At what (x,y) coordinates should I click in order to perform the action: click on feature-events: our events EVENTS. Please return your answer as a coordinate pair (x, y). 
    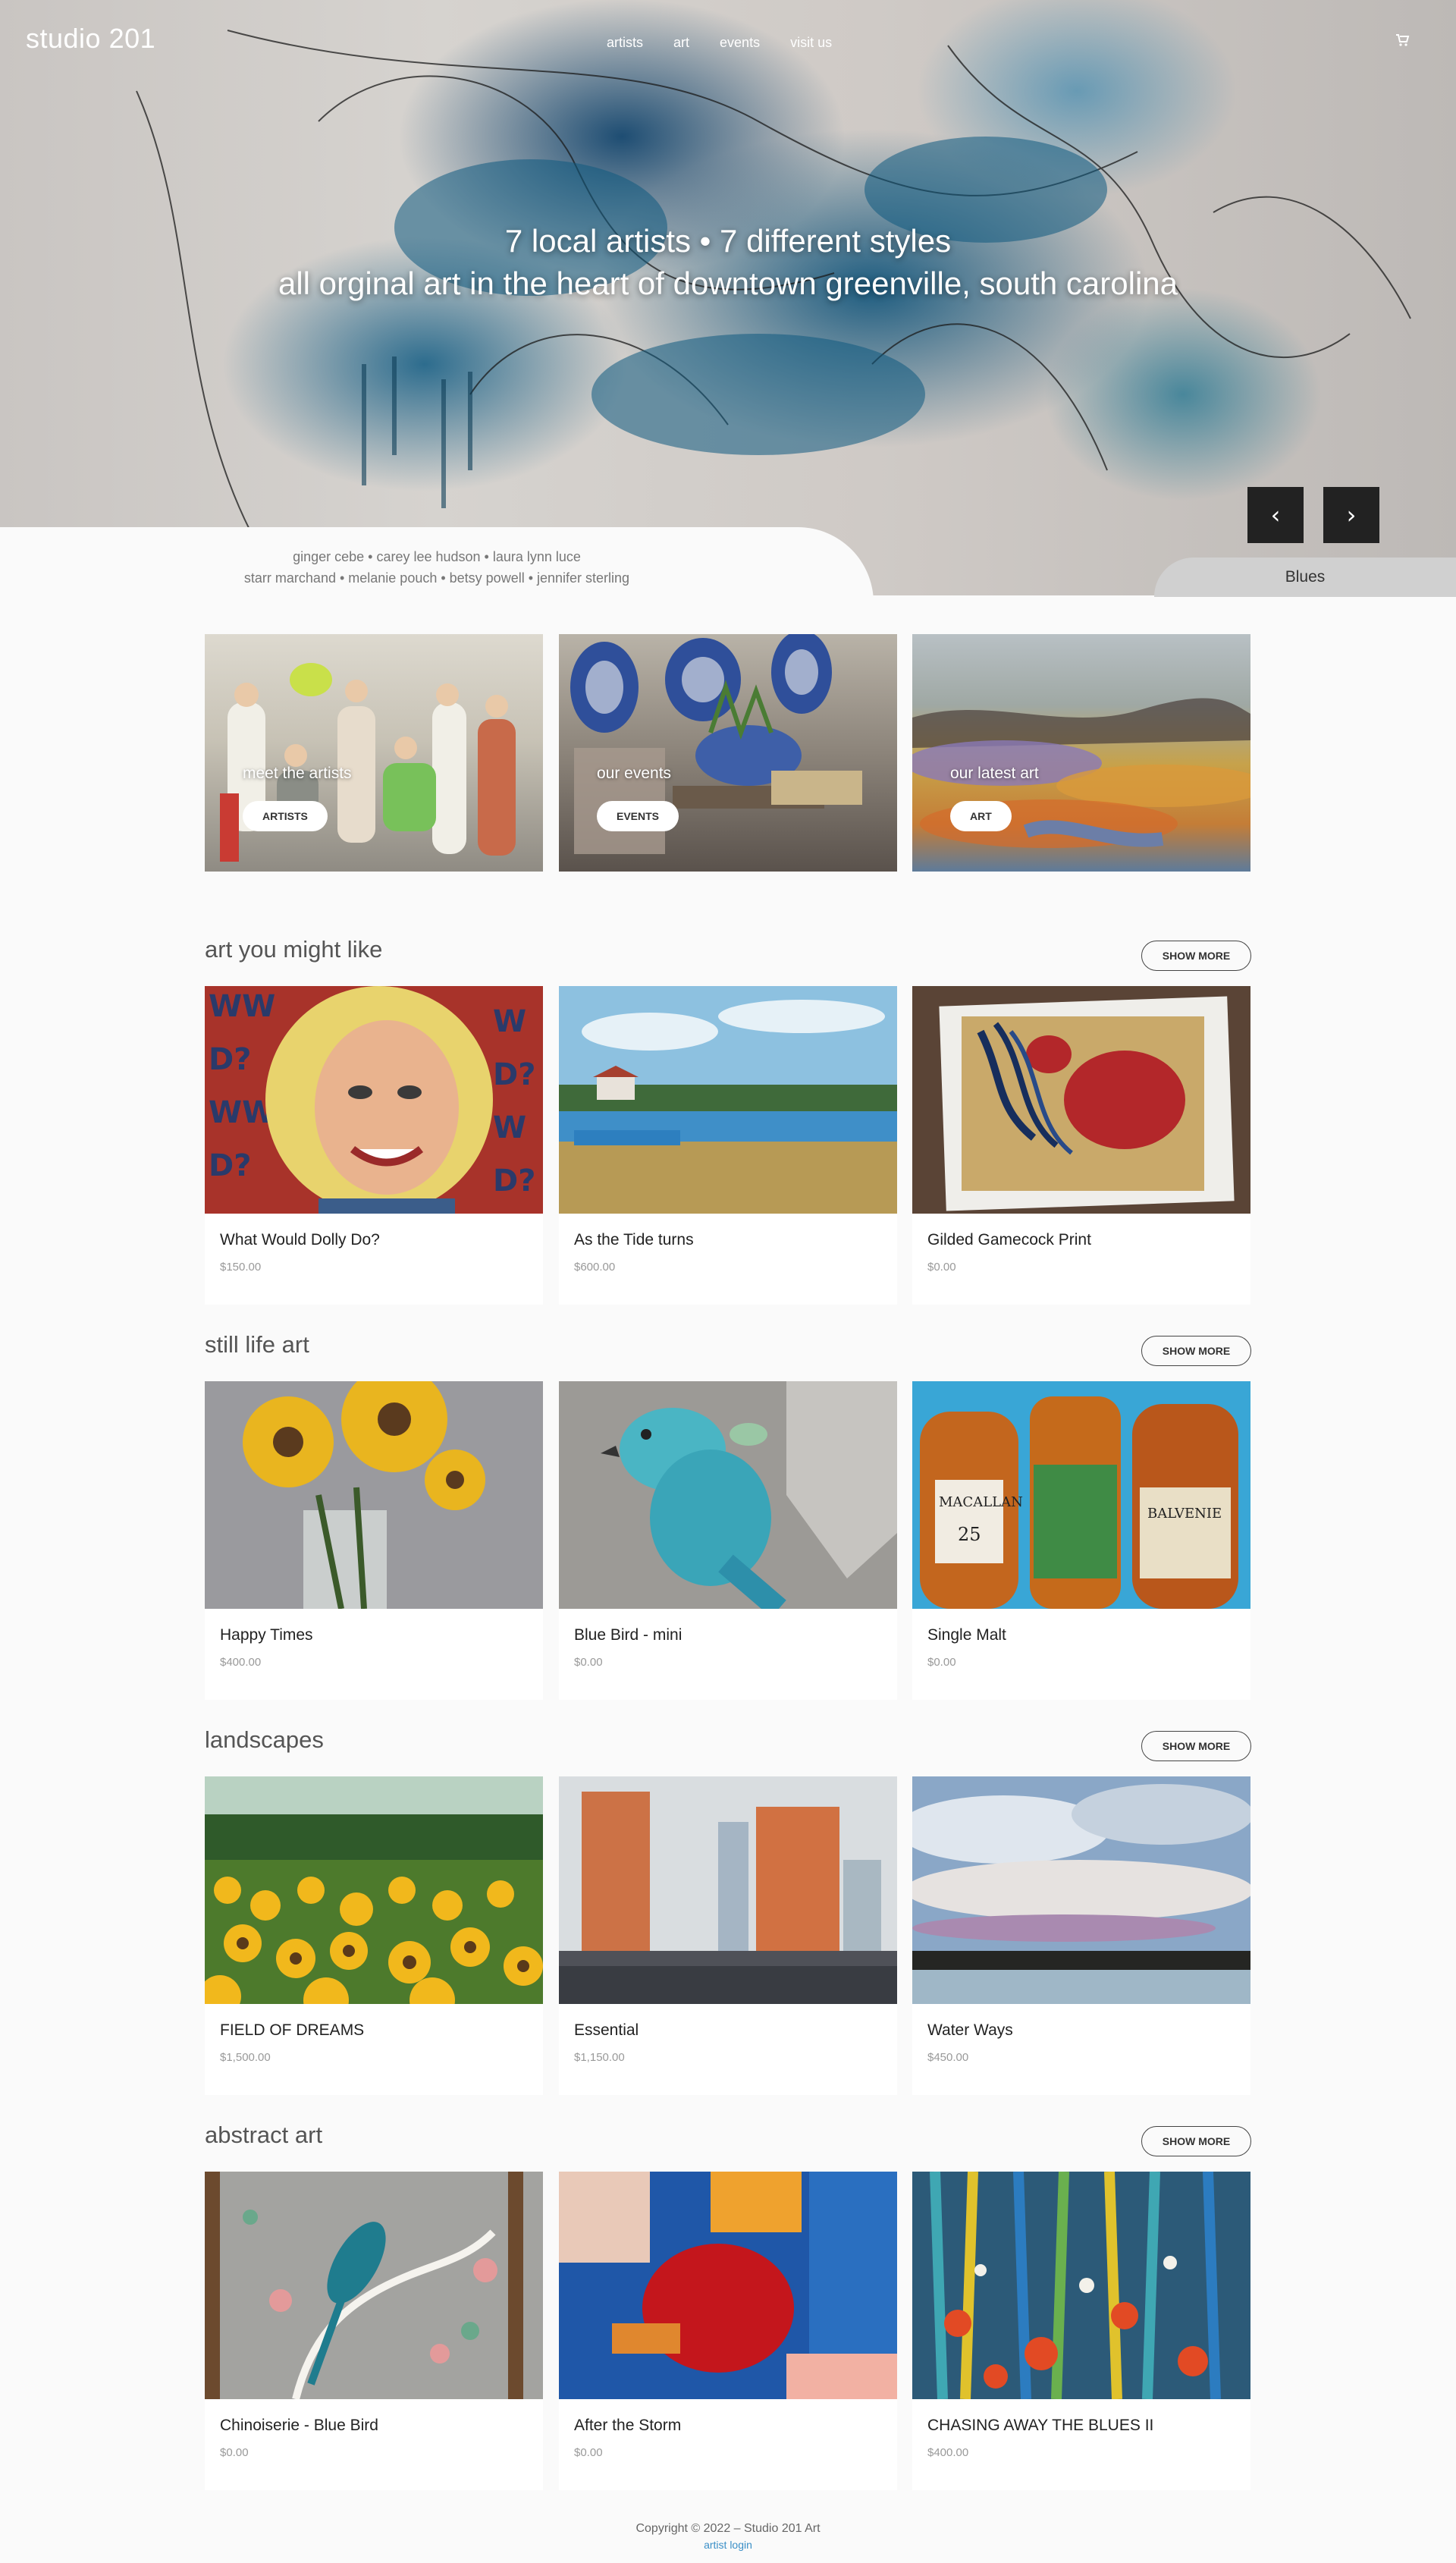
    Looking at the image, I should click on (728, 753).